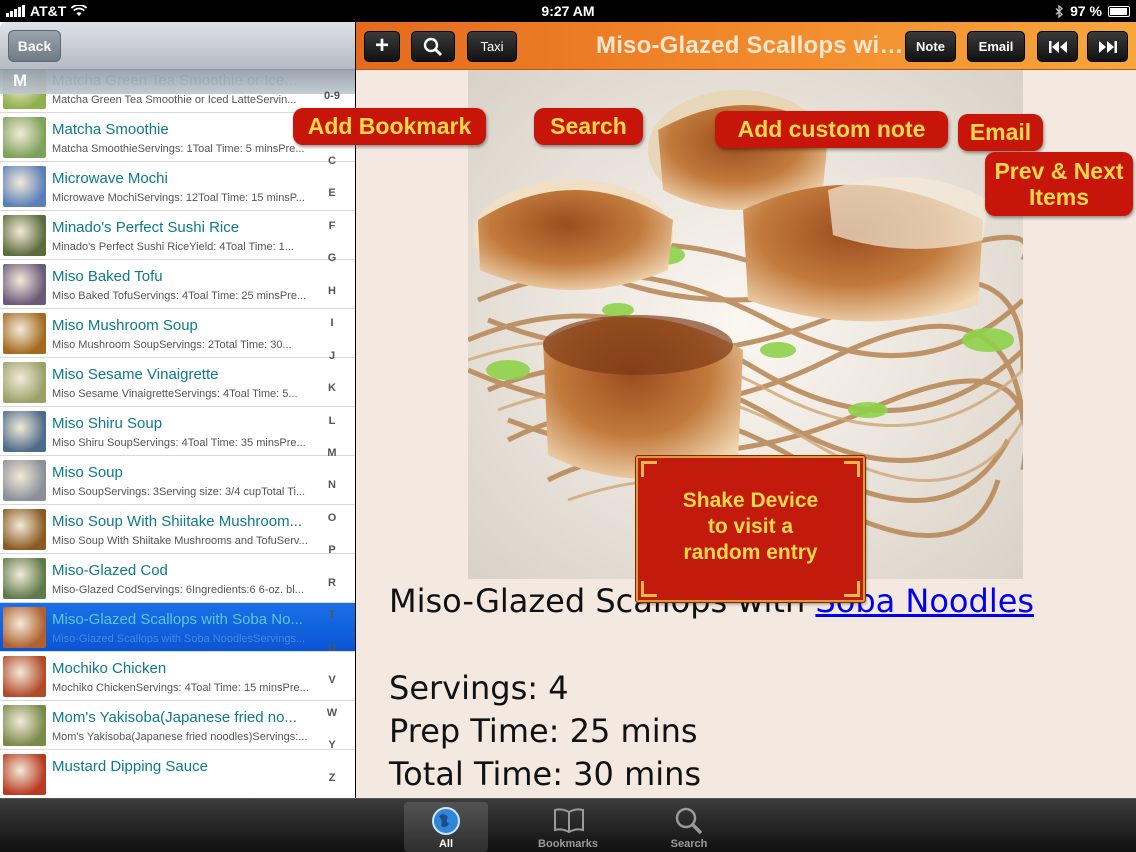  I want to click on list-item-title: Microwave Mochi, so click(110, 178).